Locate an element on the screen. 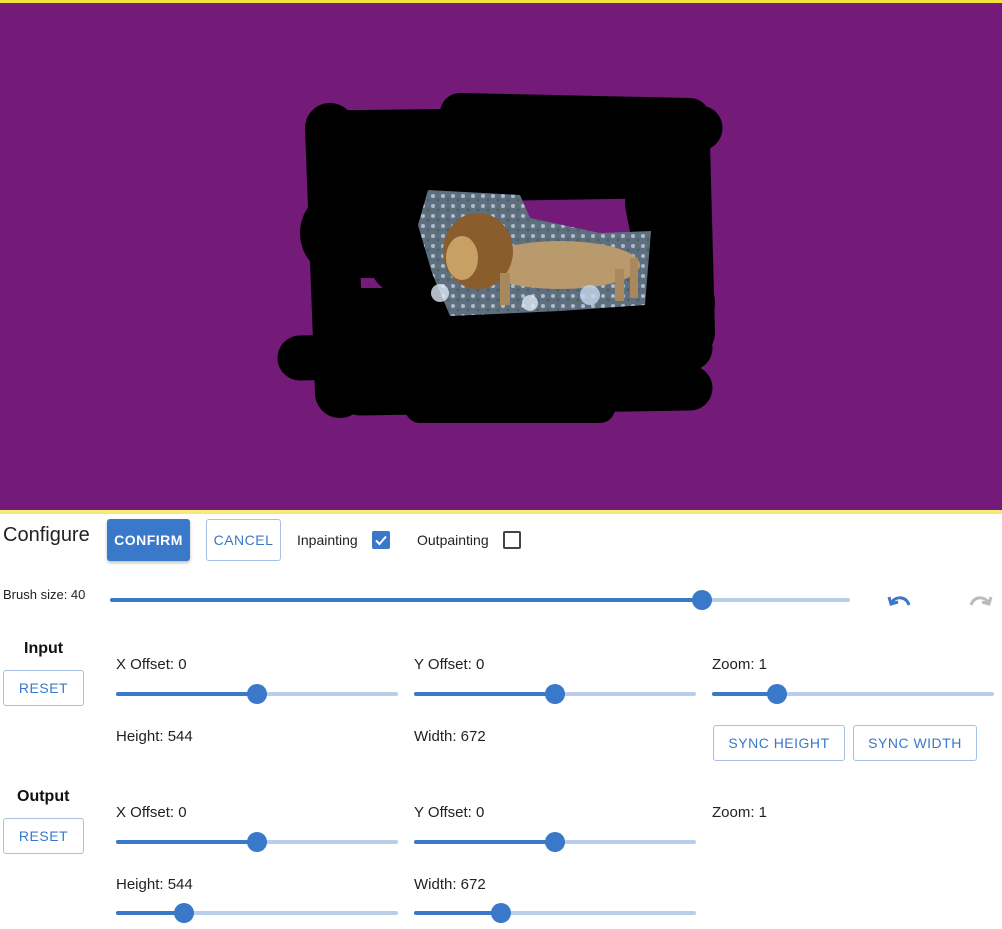  cancel-button: CANCEL is located at coordinates (243, 540).